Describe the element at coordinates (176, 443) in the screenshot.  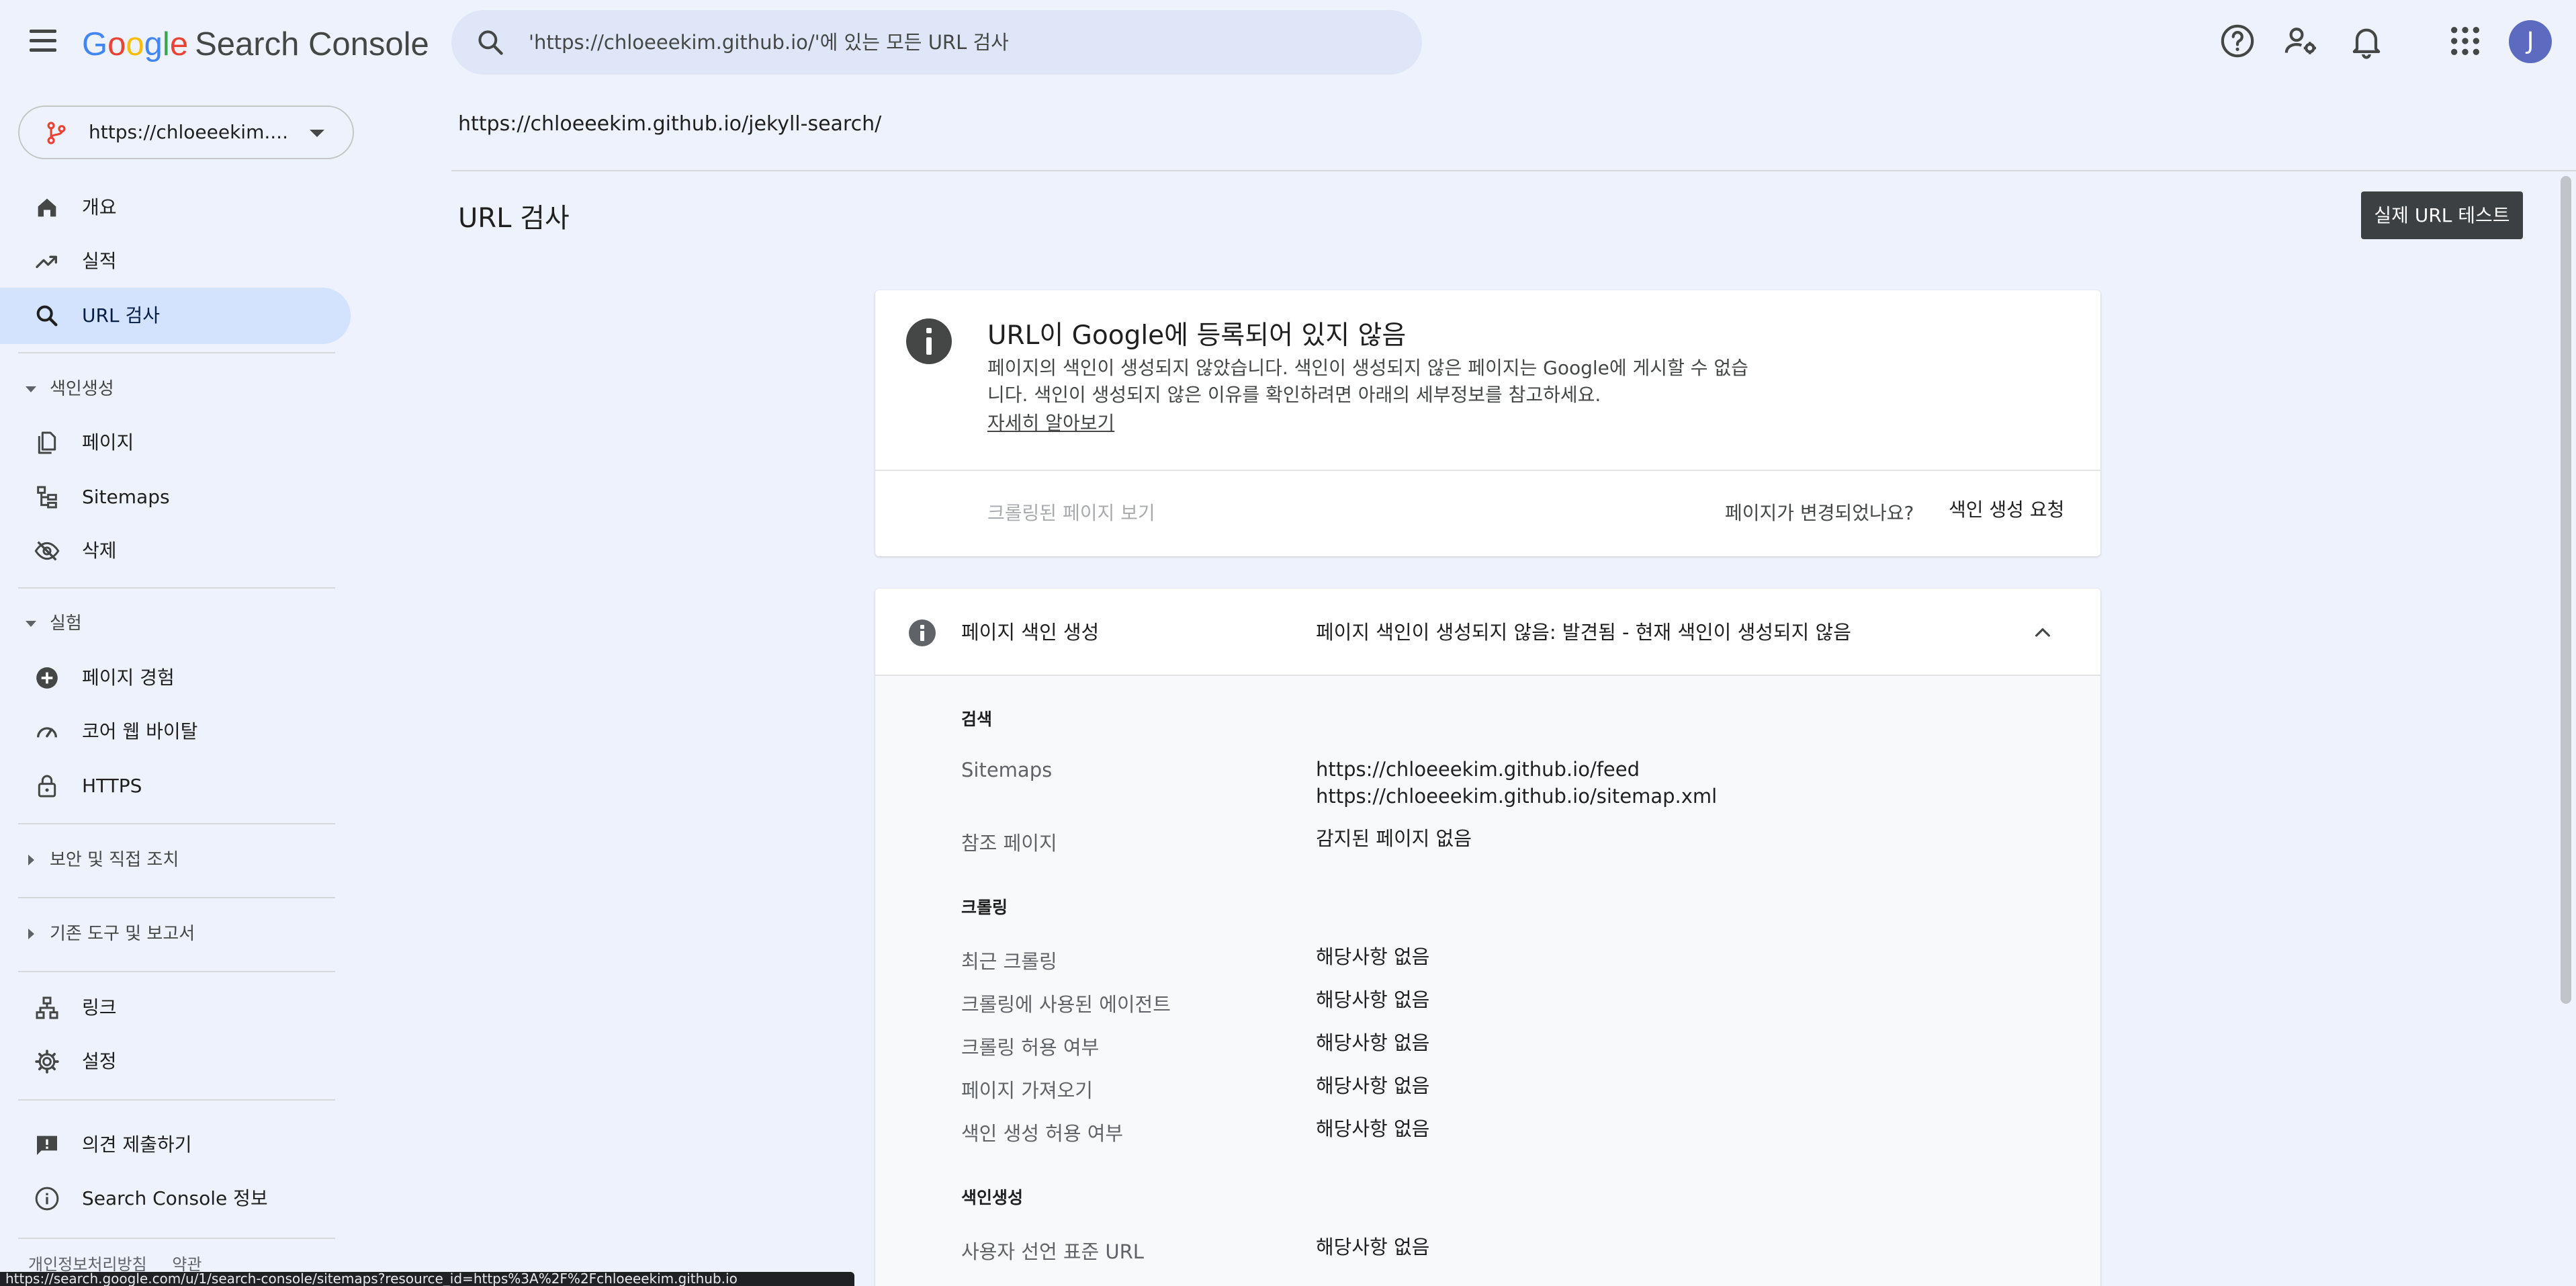
I see `nav-pages: 페이지` at that location.